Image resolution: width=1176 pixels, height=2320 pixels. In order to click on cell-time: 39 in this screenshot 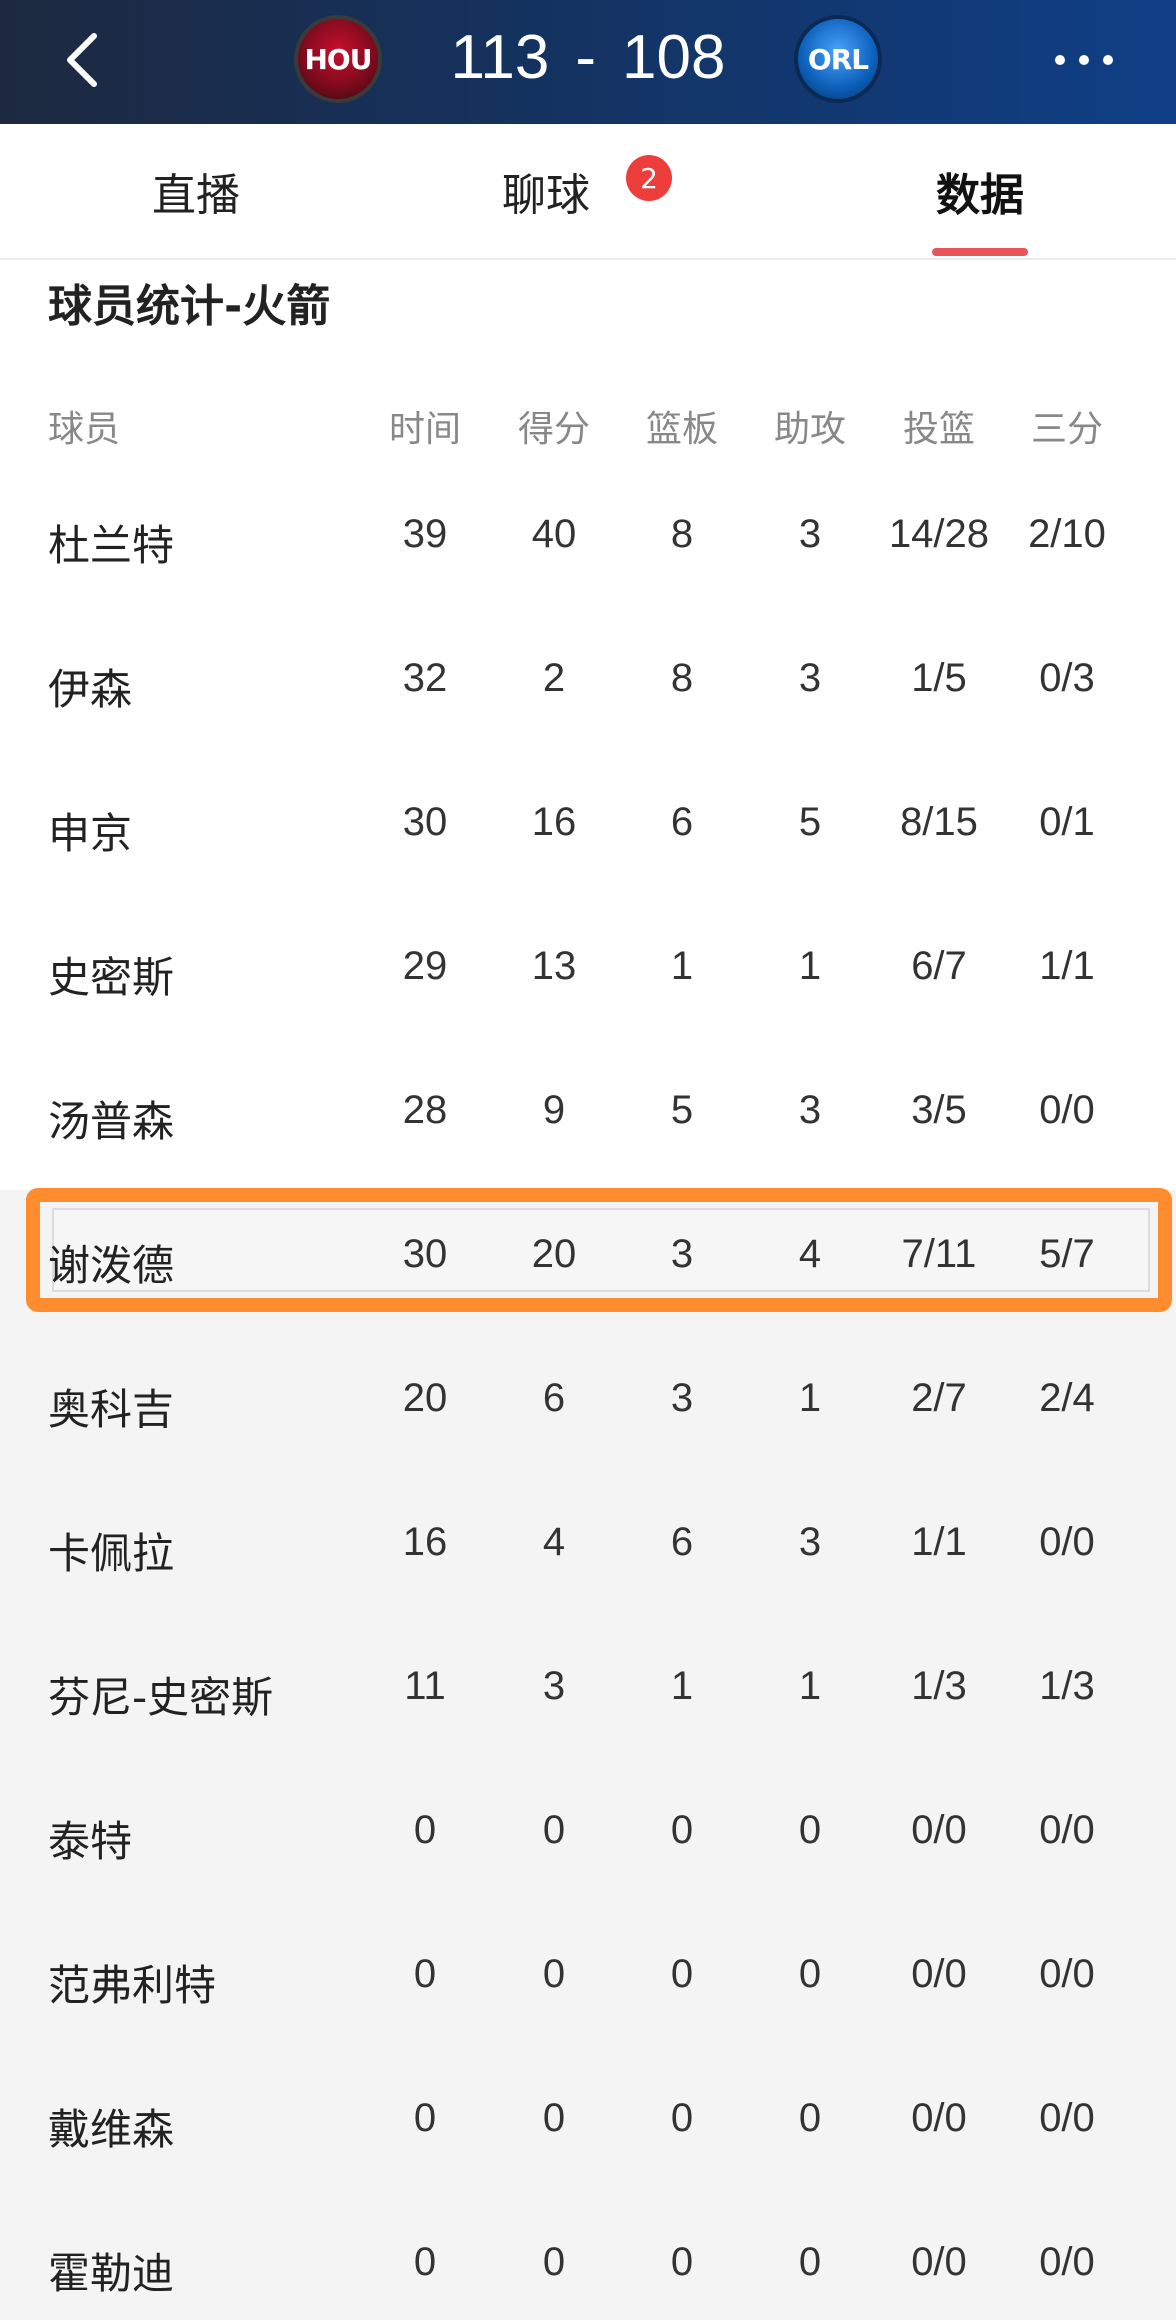, I will do `click(425, 534)`.